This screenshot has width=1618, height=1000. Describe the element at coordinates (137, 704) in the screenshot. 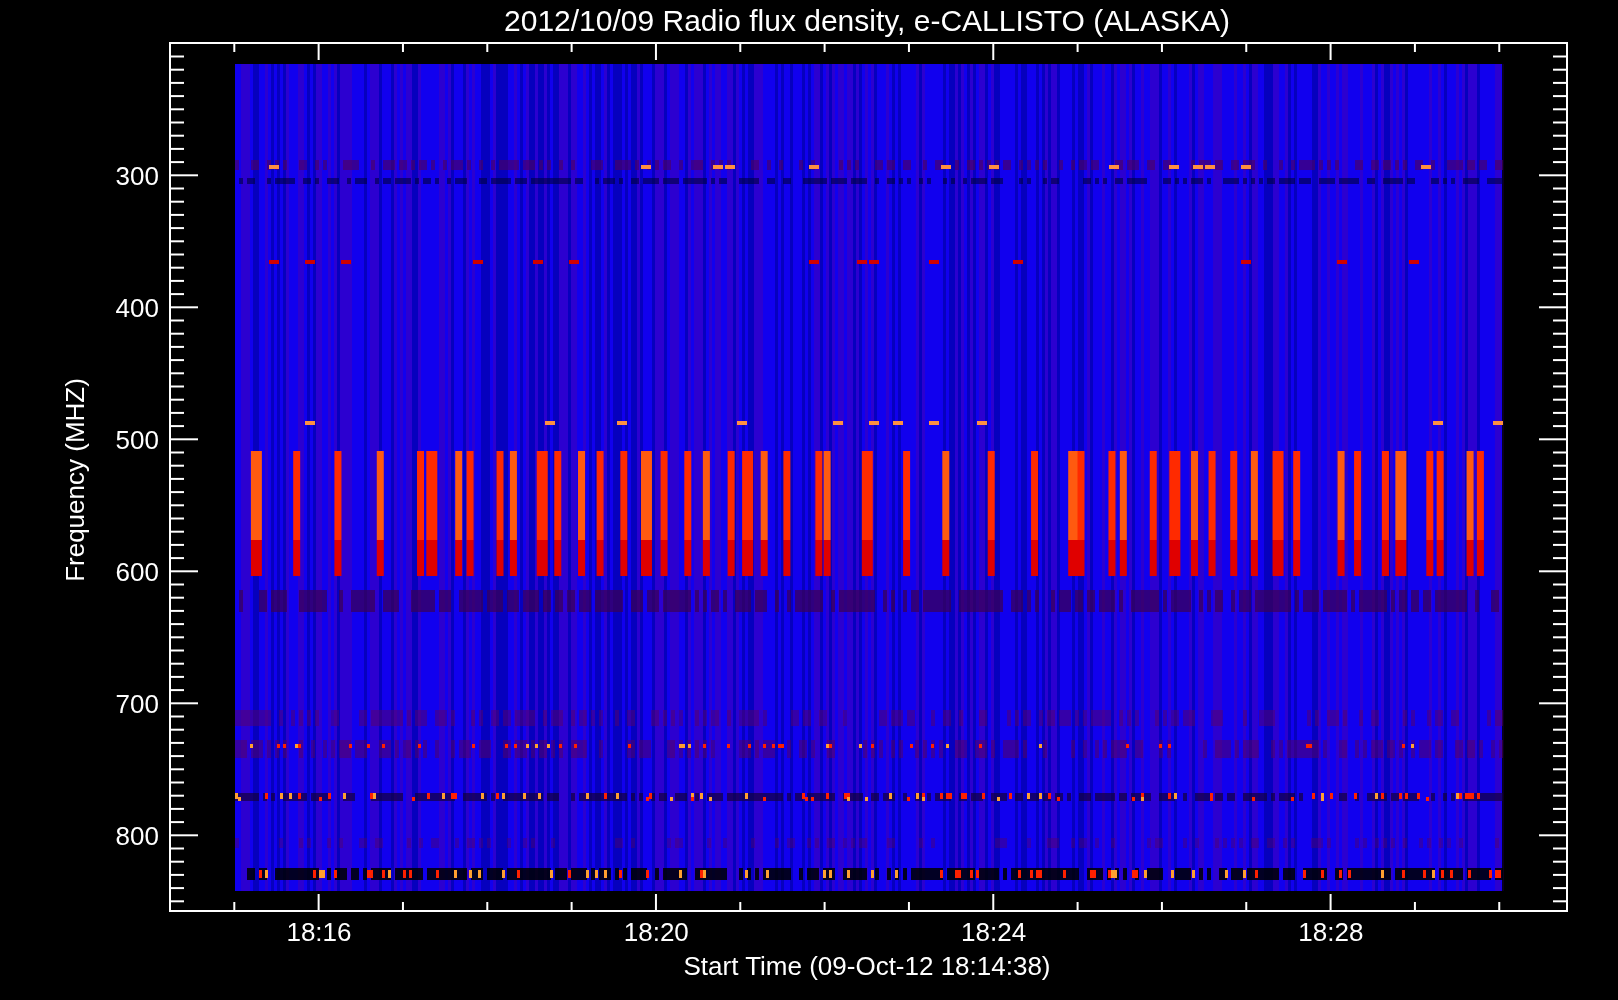

I see `axis-tick-label: 700` at that location.